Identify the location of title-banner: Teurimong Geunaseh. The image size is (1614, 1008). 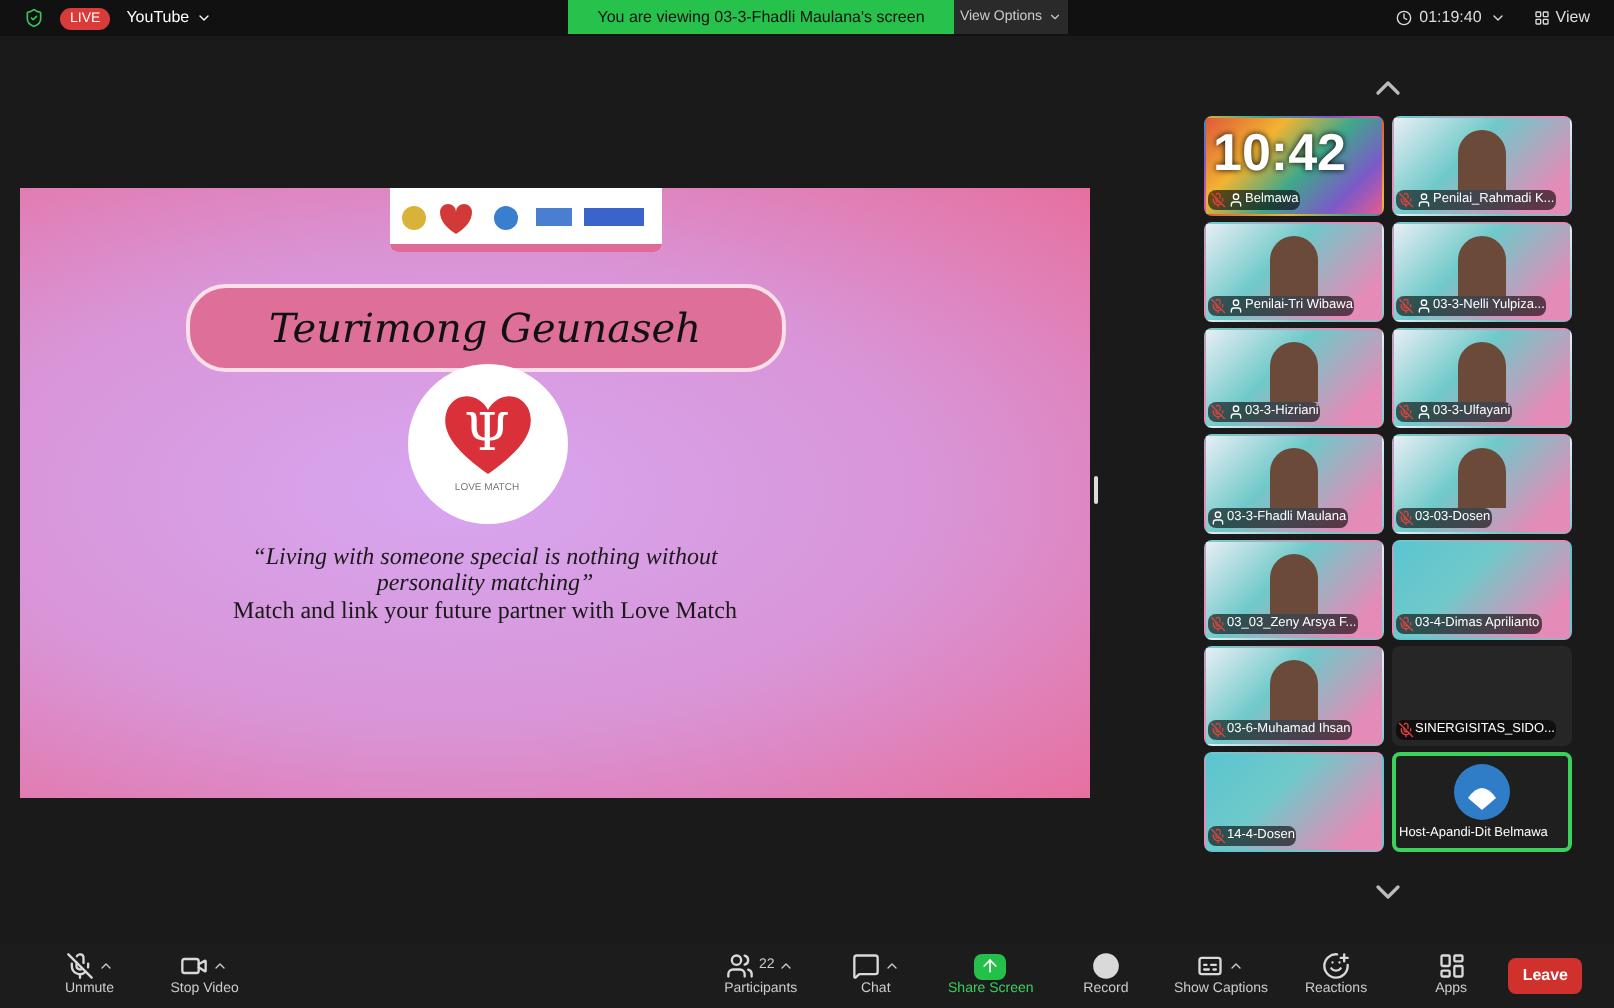
(485, 328).